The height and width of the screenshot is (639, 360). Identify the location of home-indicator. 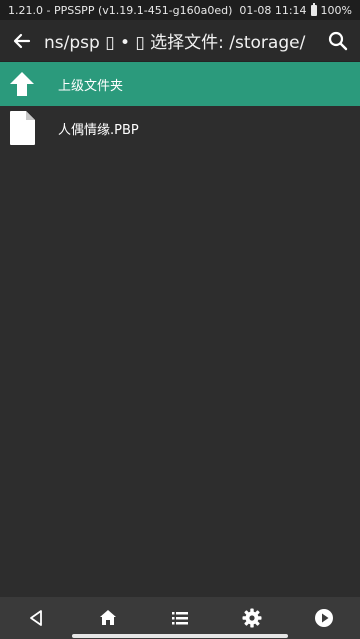
(180, 636).